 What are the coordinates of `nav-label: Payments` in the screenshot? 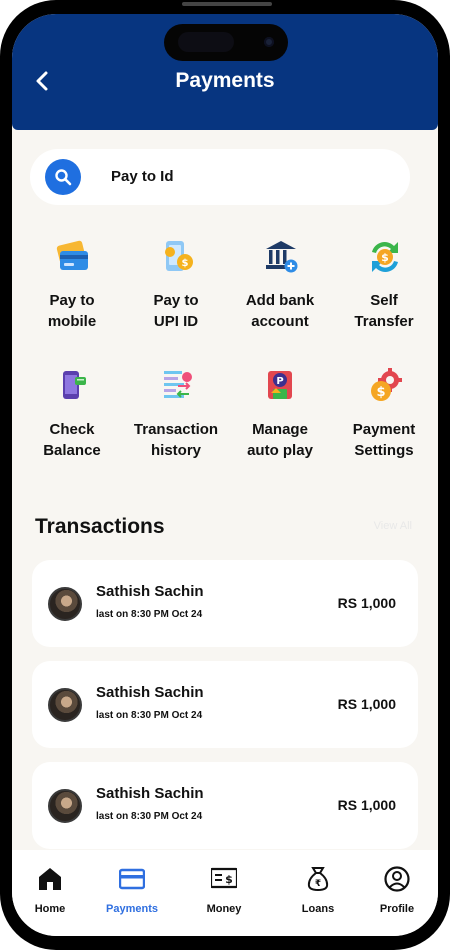 It's located at (132, 909).